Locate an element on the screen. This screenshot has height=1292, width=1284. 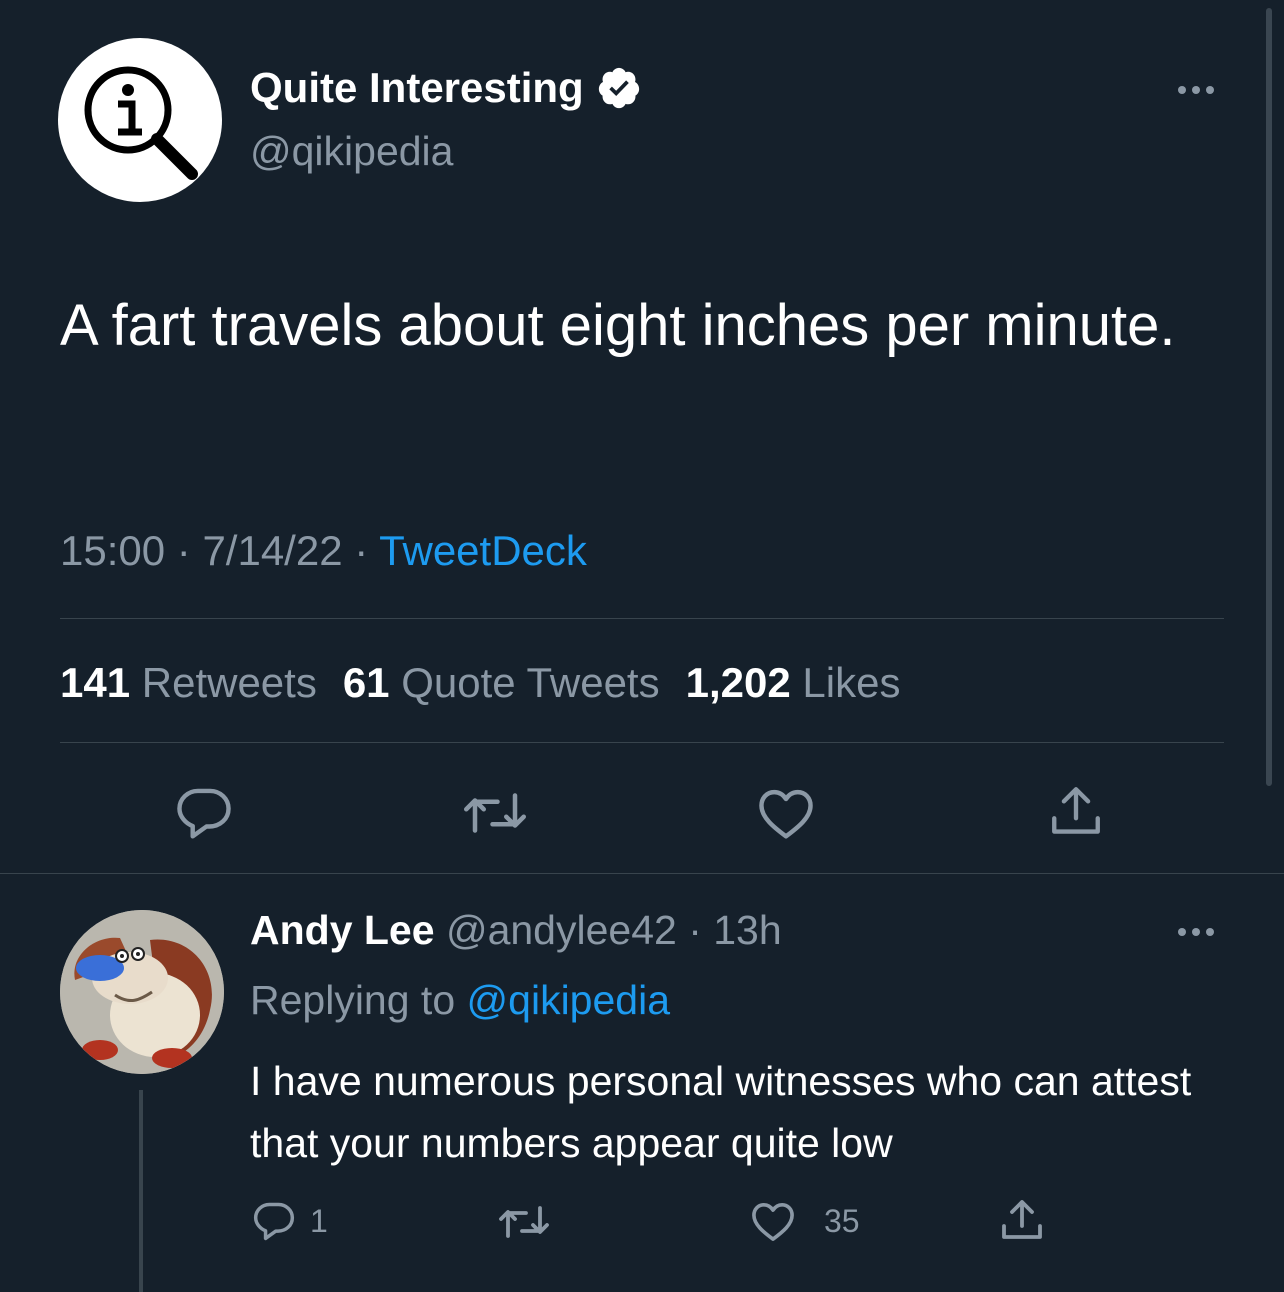
retweets-stat: 141 Retweets is located at coordinates (188, 683).